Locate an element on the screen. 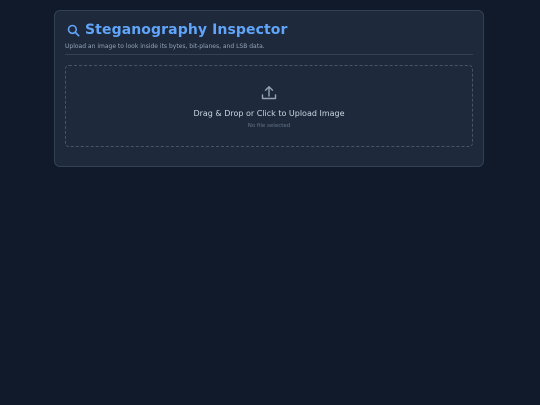  title-row: Steganography Inspector is located at coordinates (269, 30).